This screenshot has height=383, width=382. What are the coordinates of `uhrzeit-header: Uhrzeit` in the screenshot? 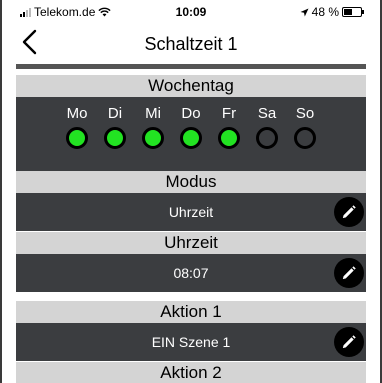 It's located at (191, 243).